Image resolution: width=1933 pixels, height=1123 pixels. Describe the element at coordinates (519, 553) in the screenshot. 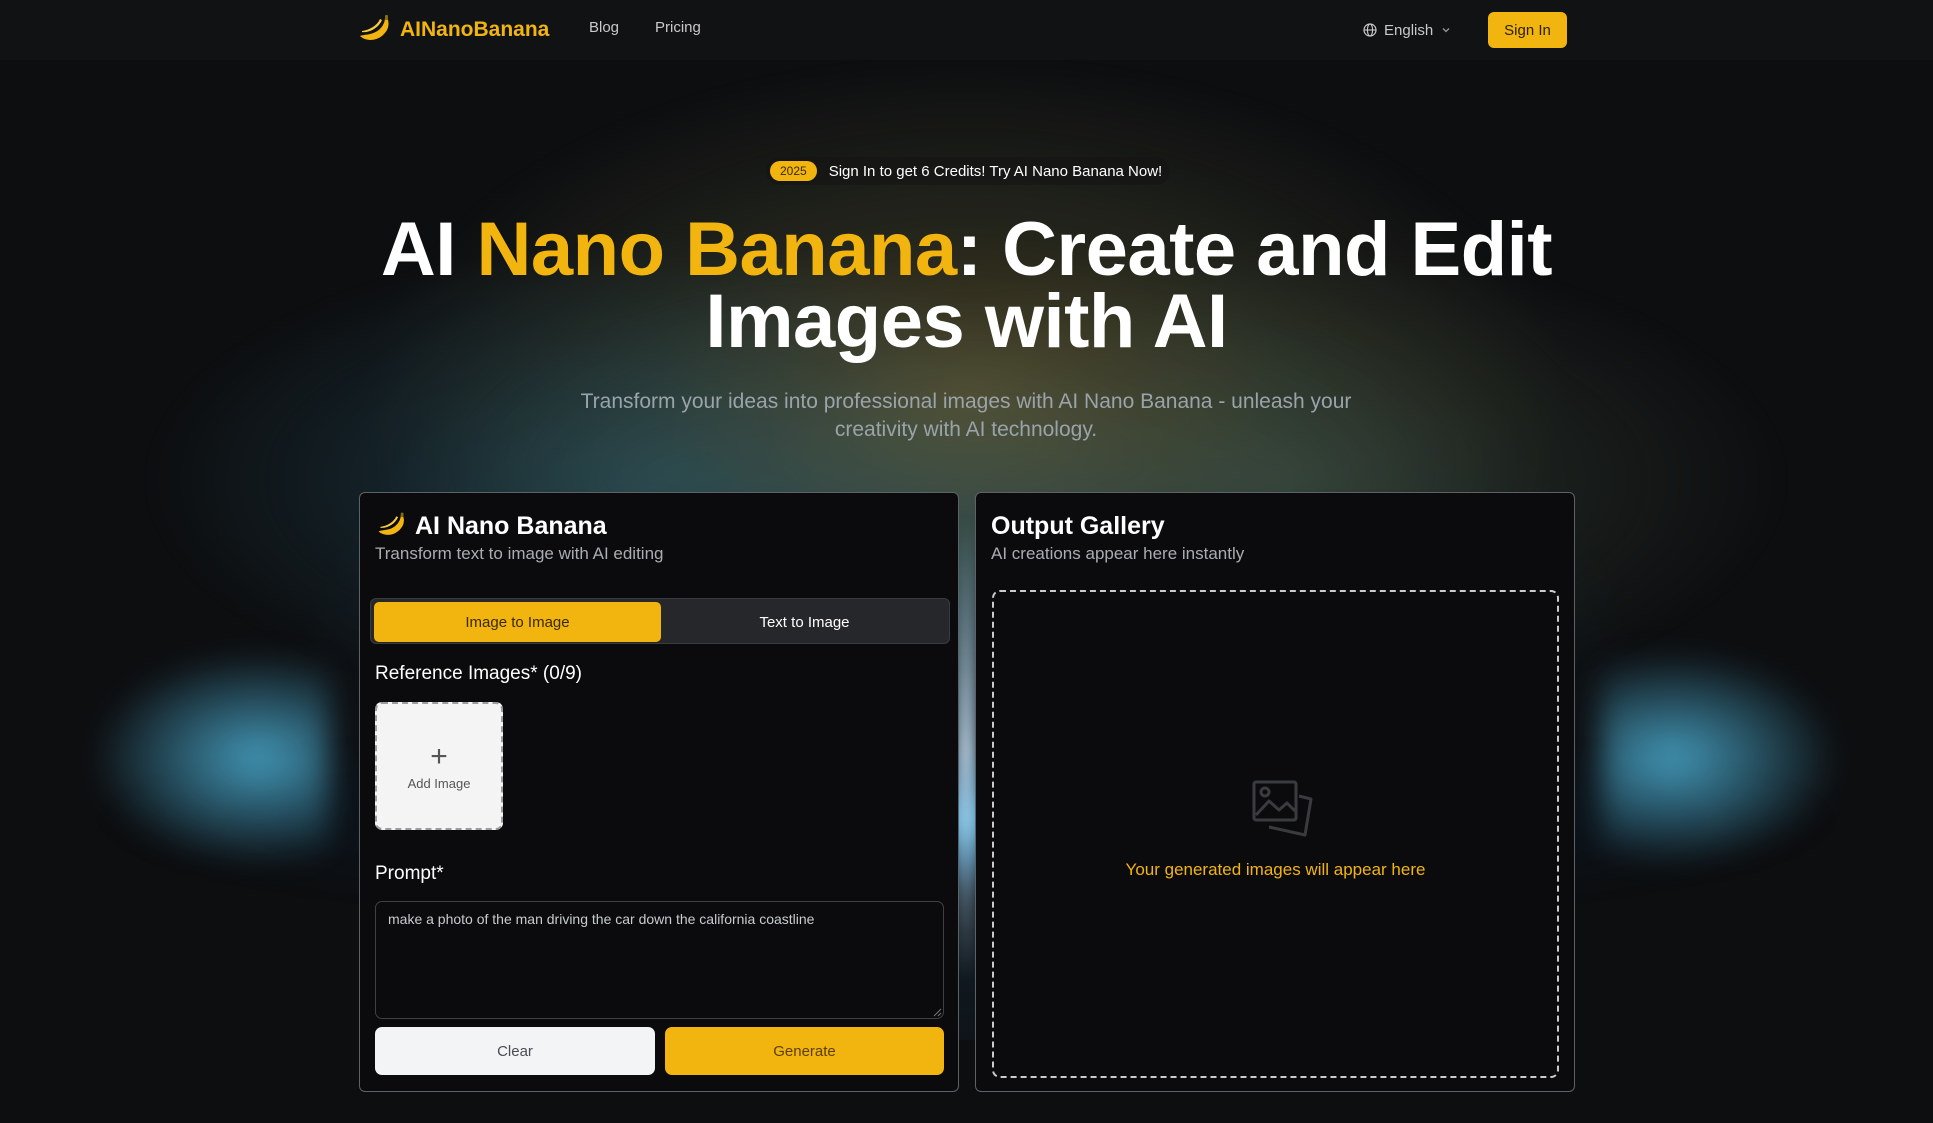

I see `editor-subtitle: Transform text to image with AI editing` at that location.